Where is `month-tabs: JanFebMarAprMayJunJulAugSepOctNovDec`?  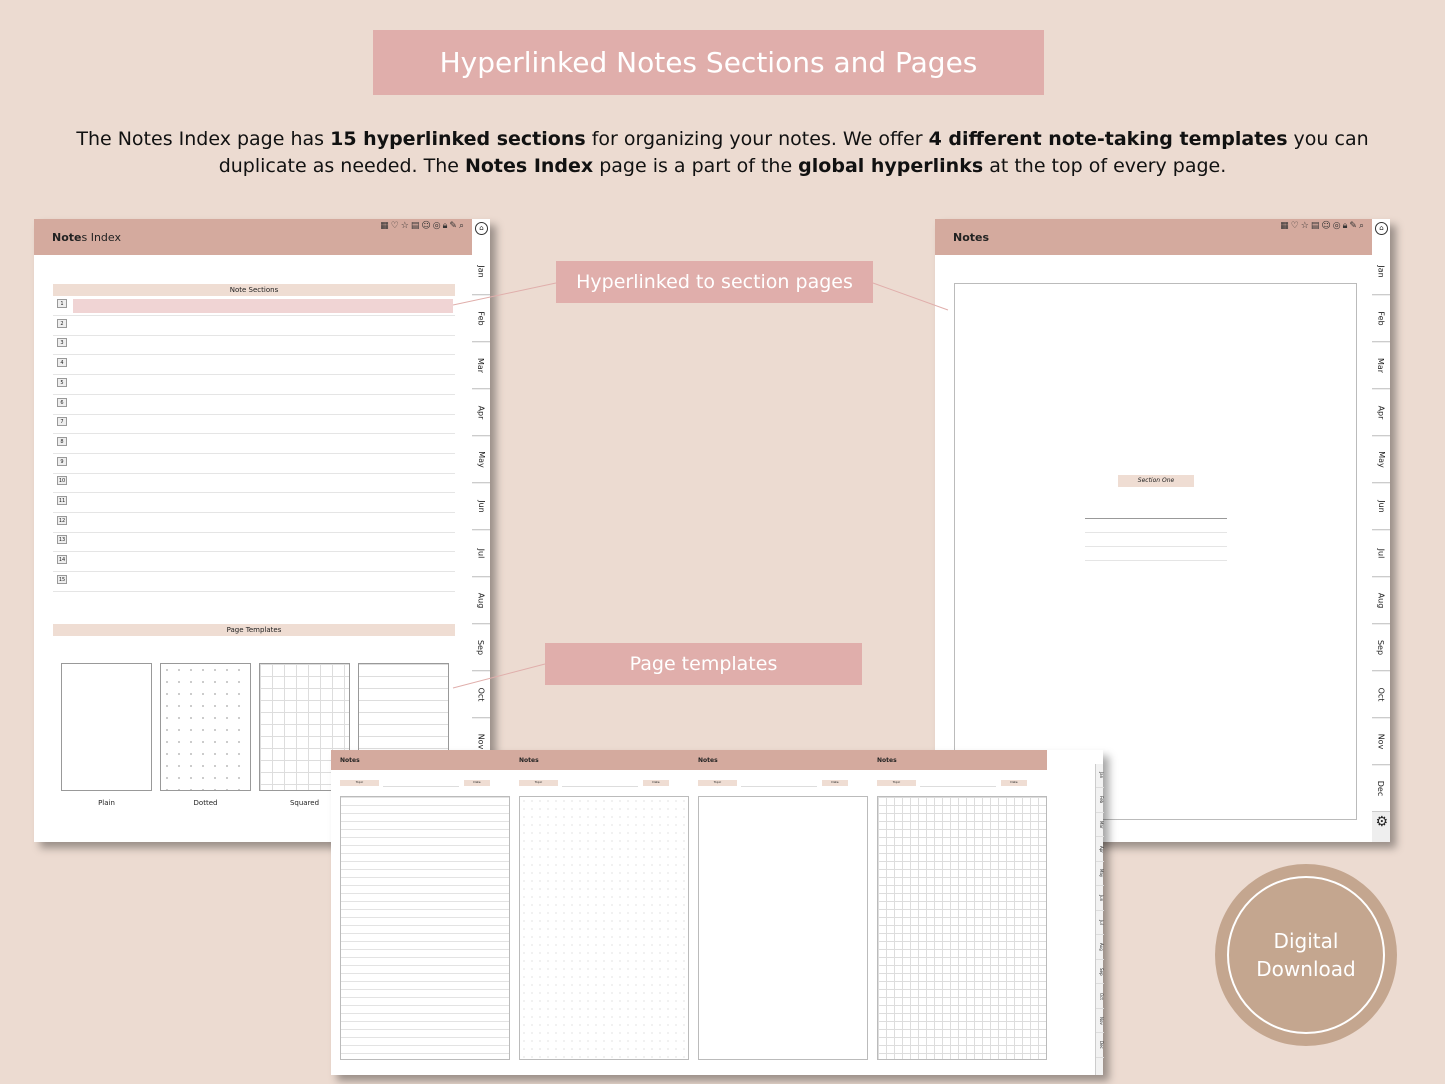
month-tabs: JanFebMarAprMayJunJulAugSepOctNovDec is located at coordinates (1099, 919).